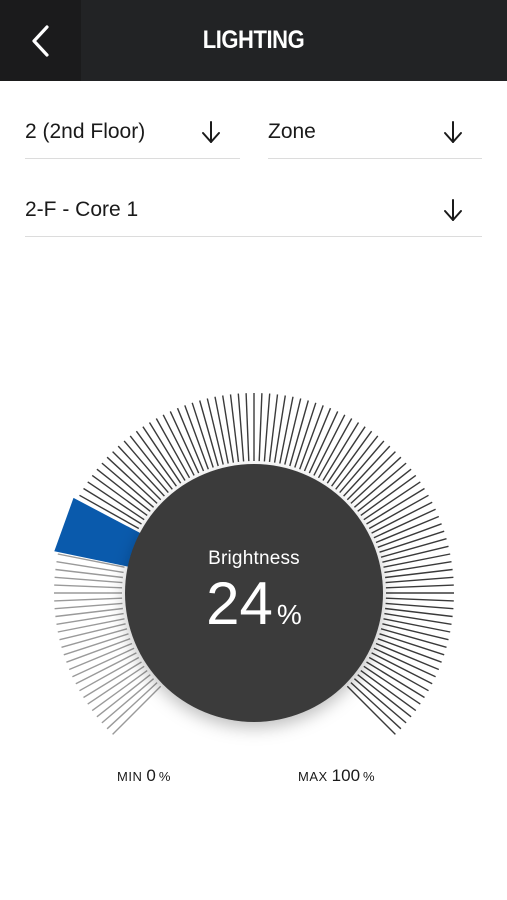  I want to click on min-label: MIN 0%, so click(143, 776).